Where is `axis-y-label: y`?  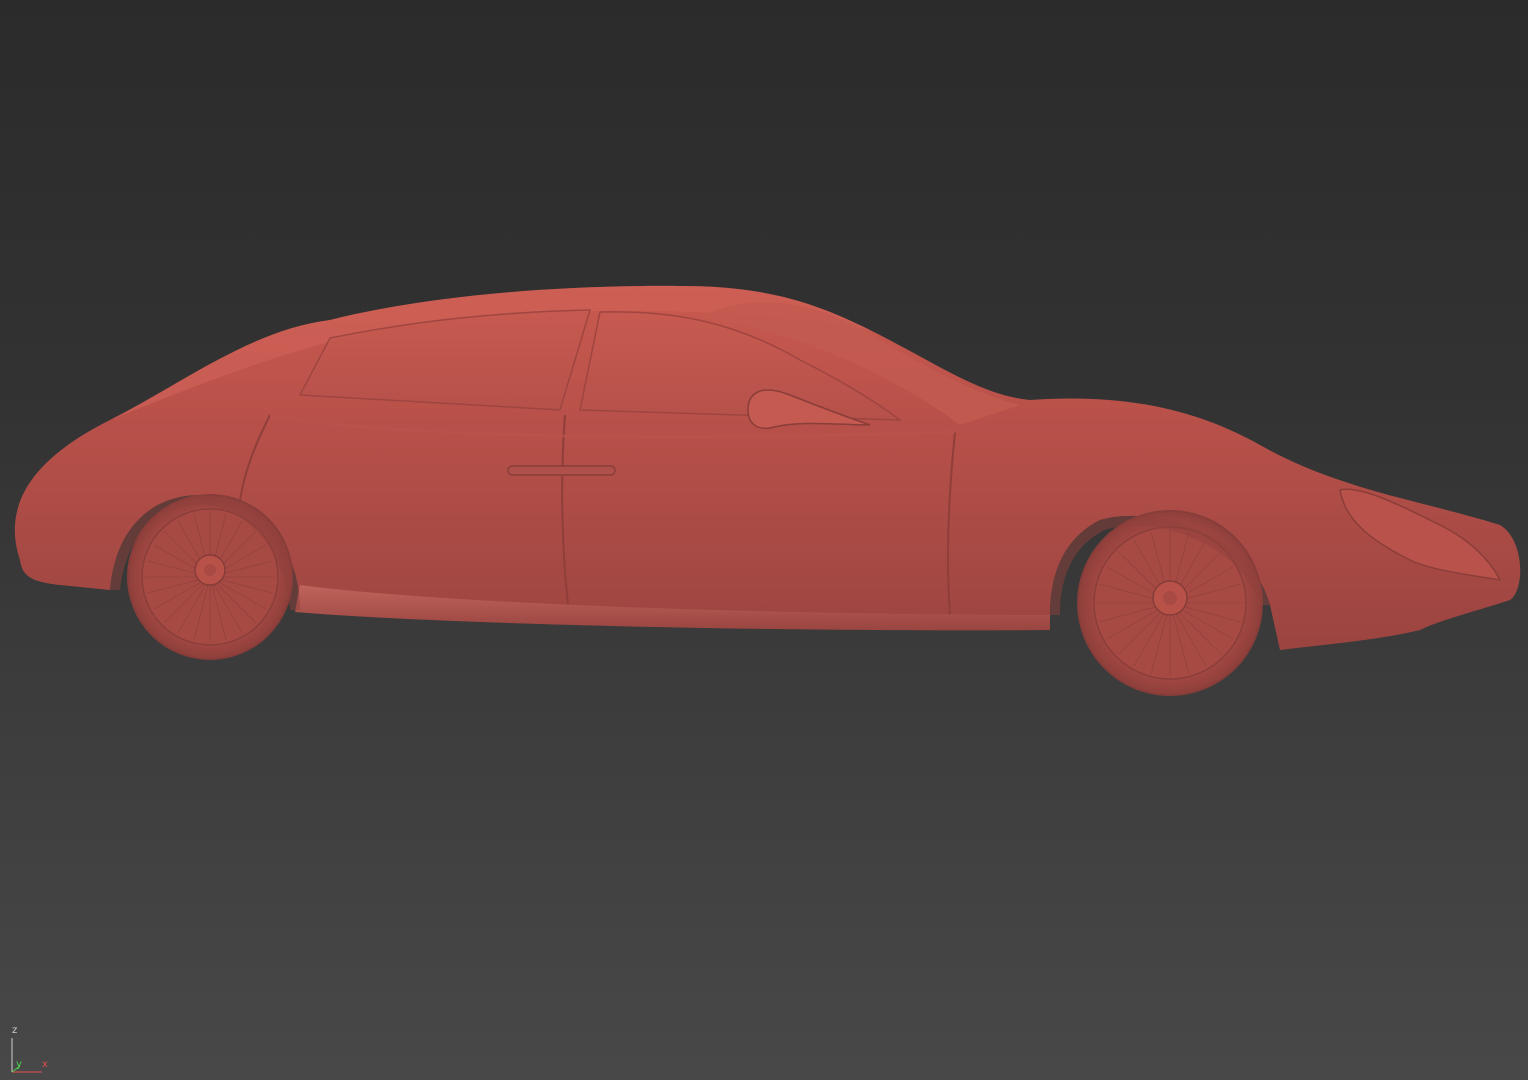 axis-y-label: y is located at coordinates (19, 1064).